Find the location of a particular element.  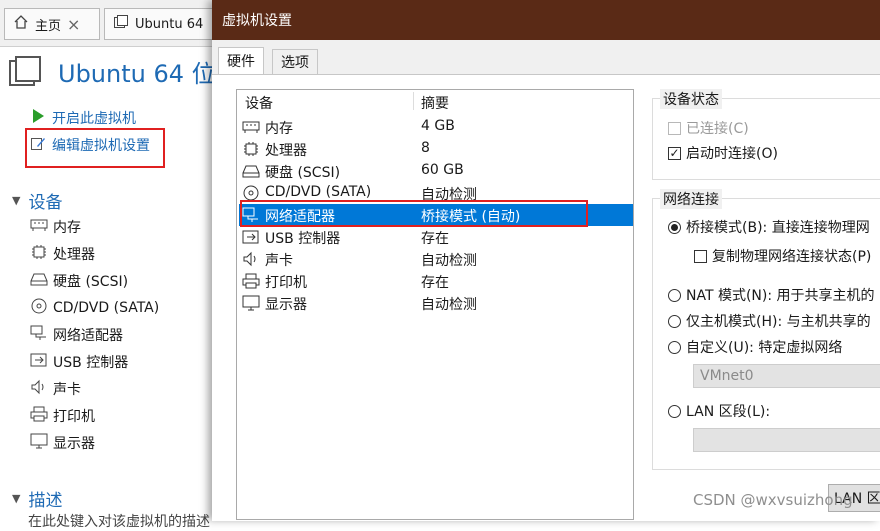

bg-device-hard-disk: 硬盘 (SCSI) is located at coordinates (79, 281).